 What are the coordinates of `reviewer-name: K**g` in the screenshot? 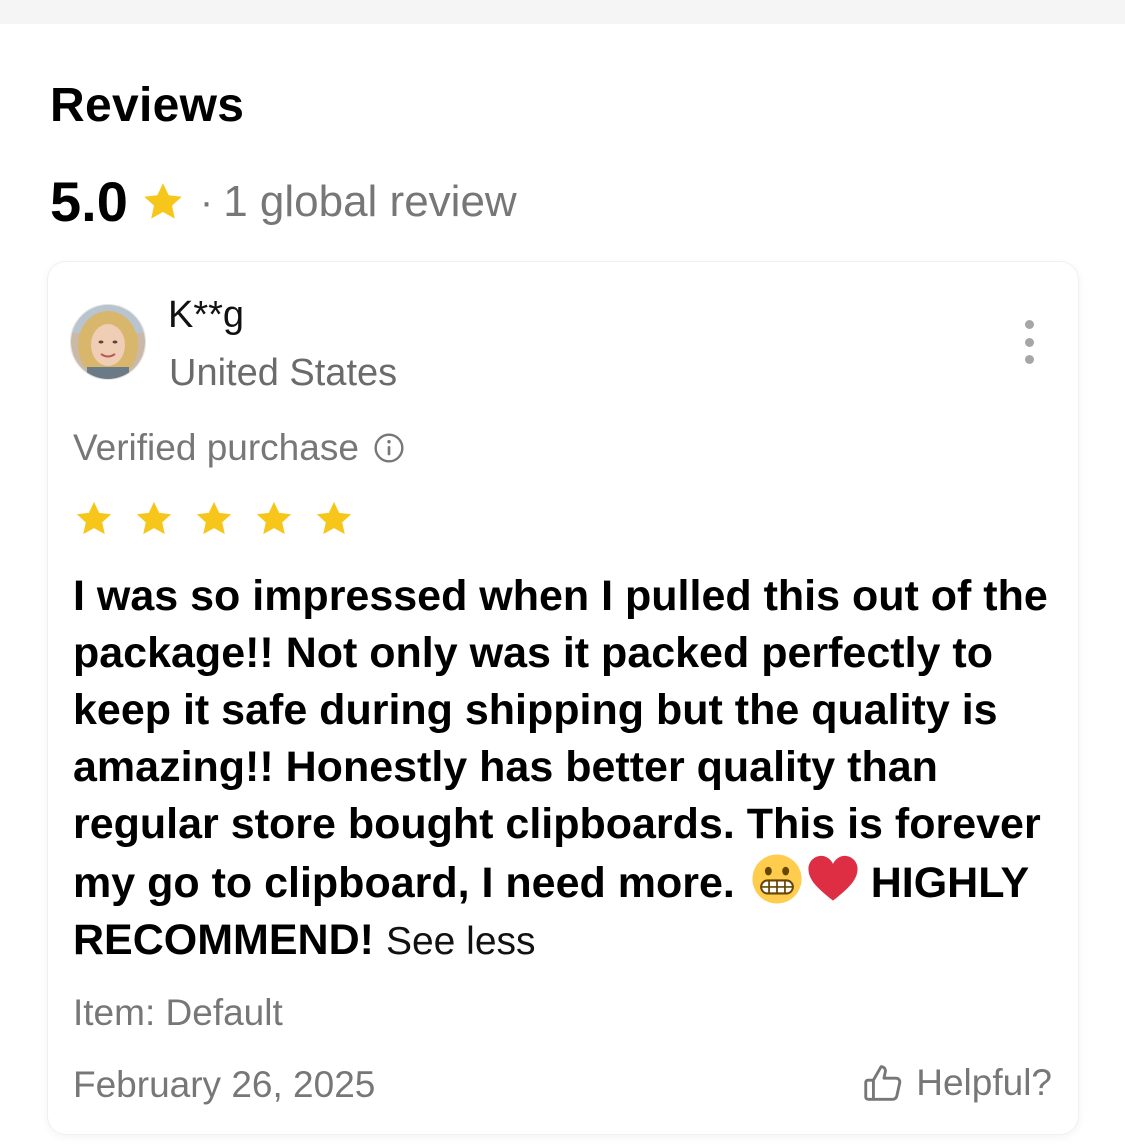 It's located at (206, 315).